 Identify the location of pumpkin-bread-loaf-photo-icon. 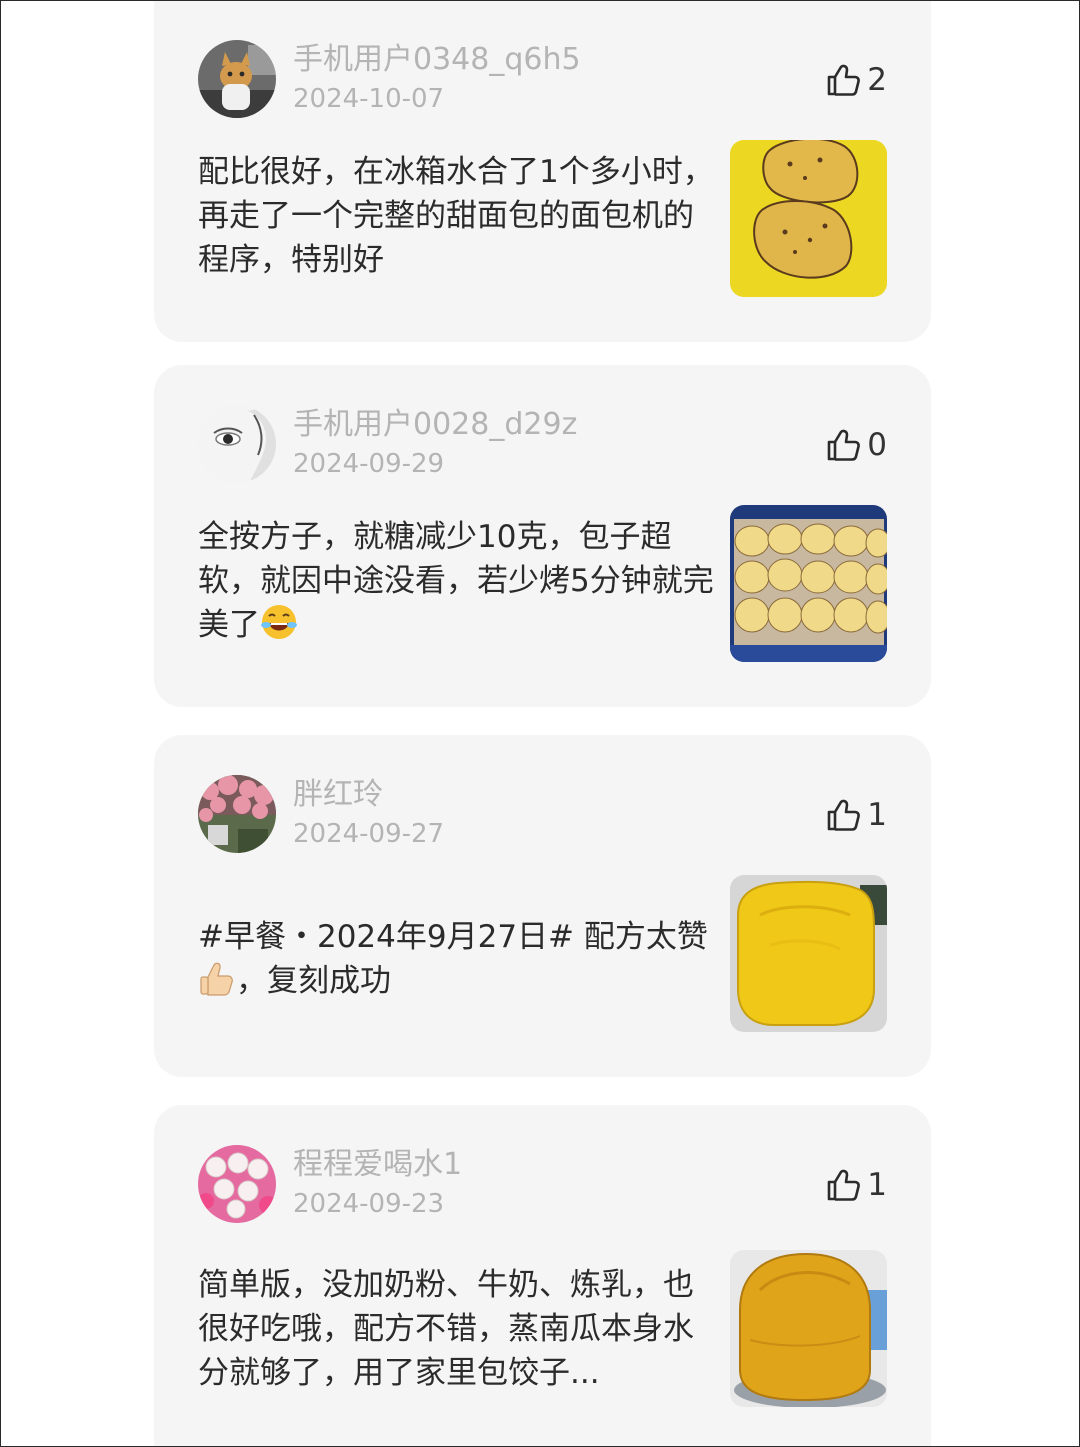
(808, 953).